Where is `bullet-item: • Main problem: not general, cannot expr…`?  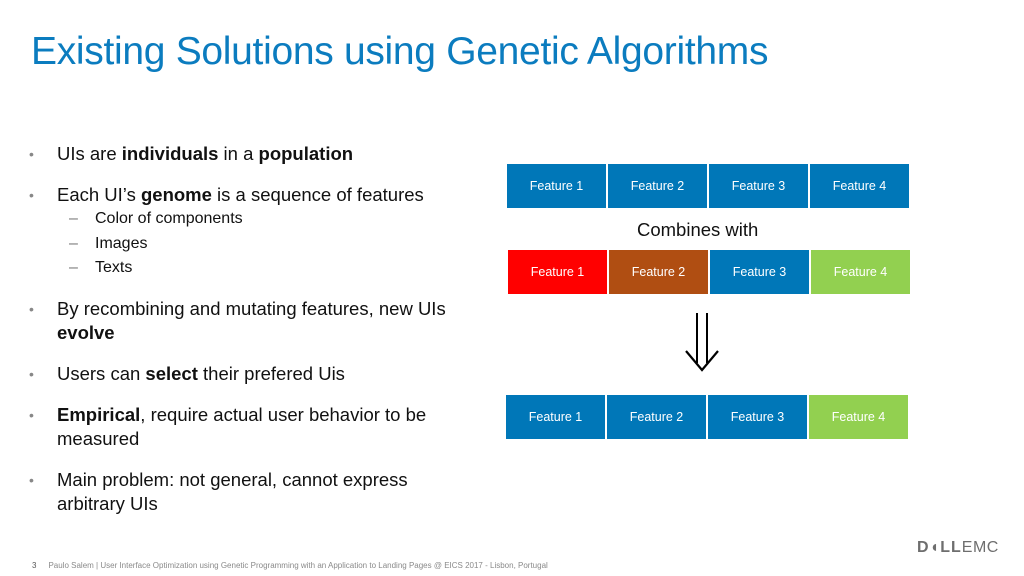
bullet-item: • Main problem: not general, cannot expr… is located at coordinates (218, 491).